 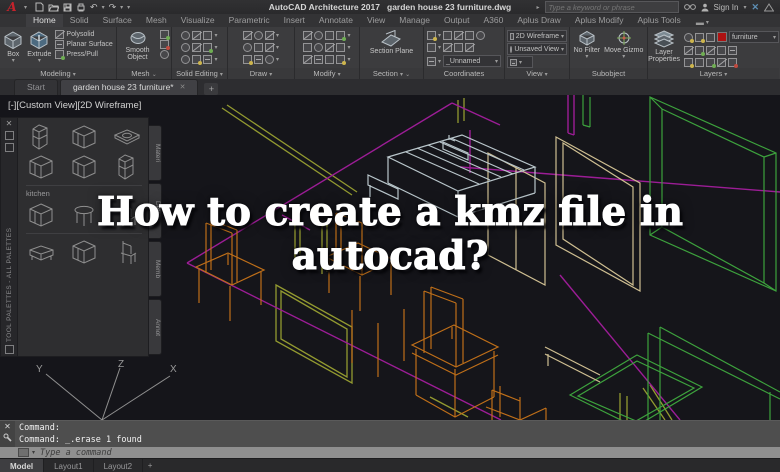 What do you see at coordinates (538, 7) in the screenshot?
I see `search-flyout-caret-icon: ▸` at bounding box center [538, 7].